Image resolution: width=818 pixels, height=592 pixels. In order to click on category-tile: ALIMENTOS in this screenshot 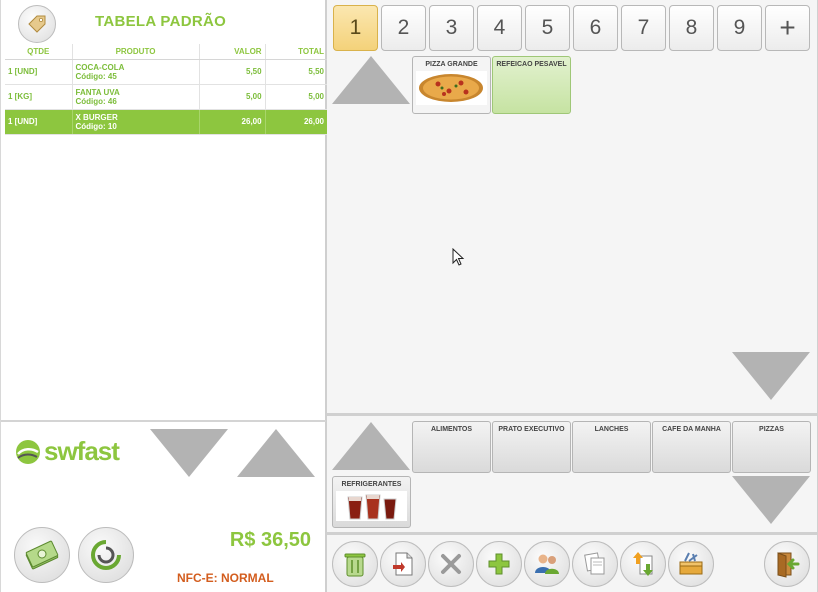, I will do `click(451, 447)`.